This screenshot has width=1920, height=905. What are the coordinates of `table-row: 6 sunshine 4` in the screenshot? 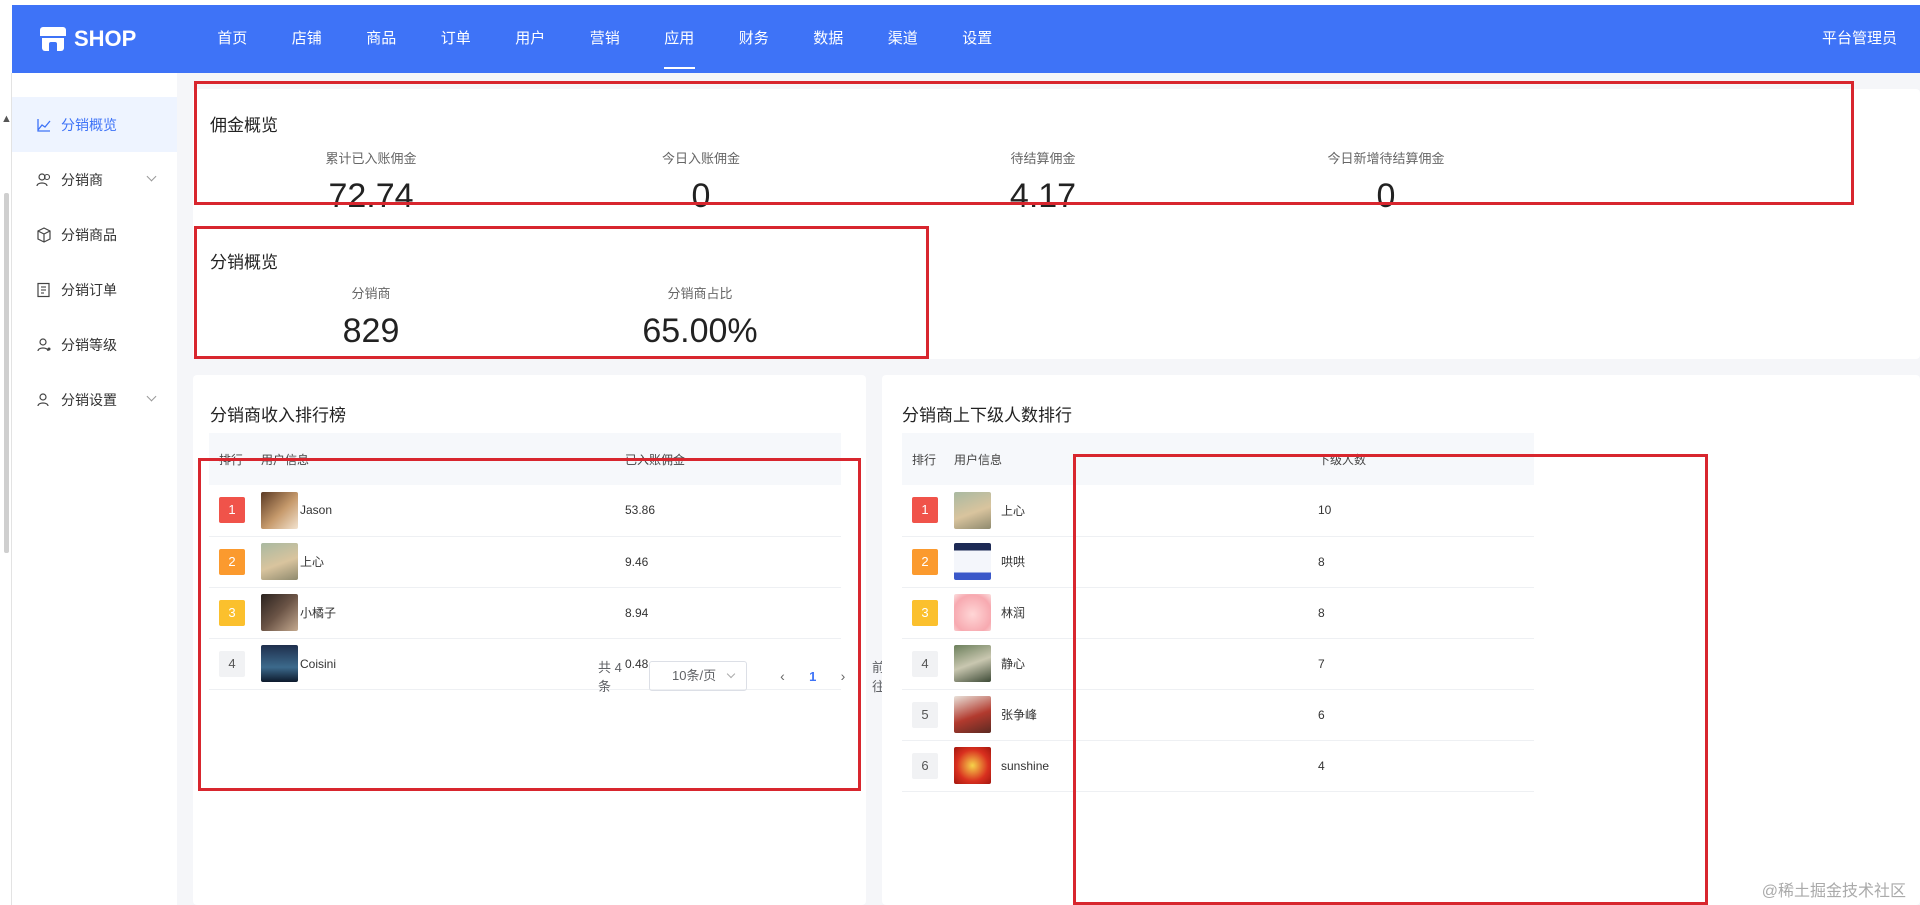 It's located at (1218, 766).